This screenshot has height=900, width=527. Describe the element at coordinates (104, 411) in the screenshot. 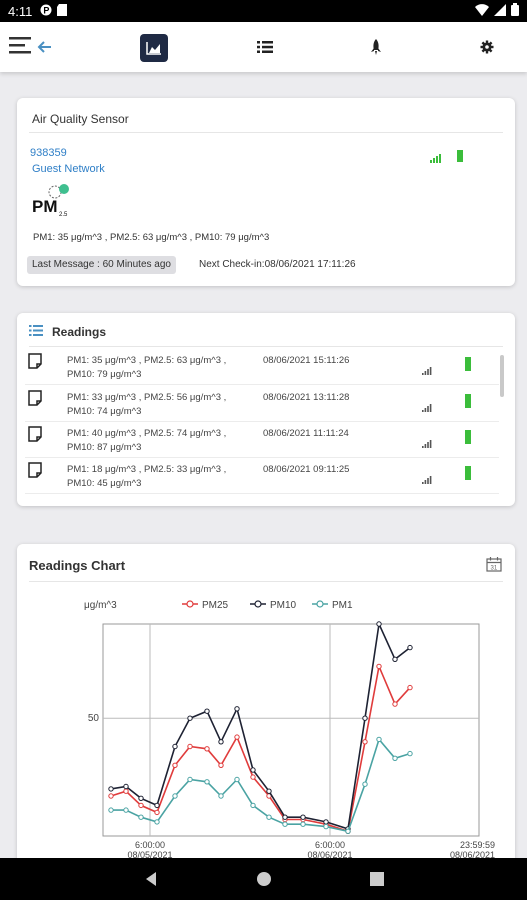

I see `reading-values-pm10: PM10: 74 μg/m^3` at that location.